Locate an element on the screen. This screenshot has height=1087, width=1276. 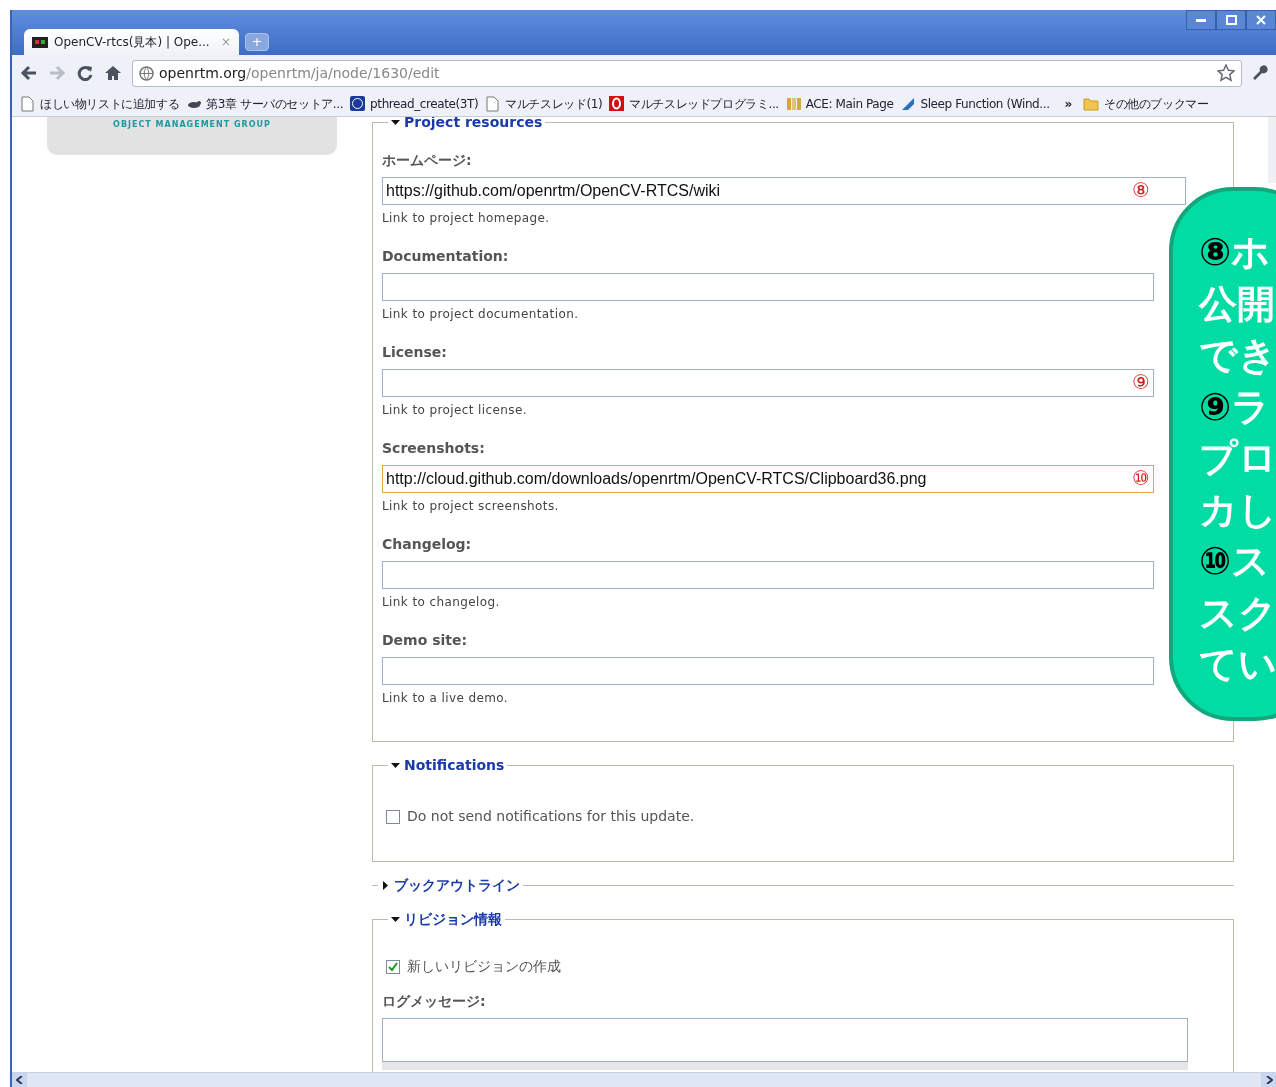
section-toggle: ブックアウトライン is located at coordinates (450, 885).